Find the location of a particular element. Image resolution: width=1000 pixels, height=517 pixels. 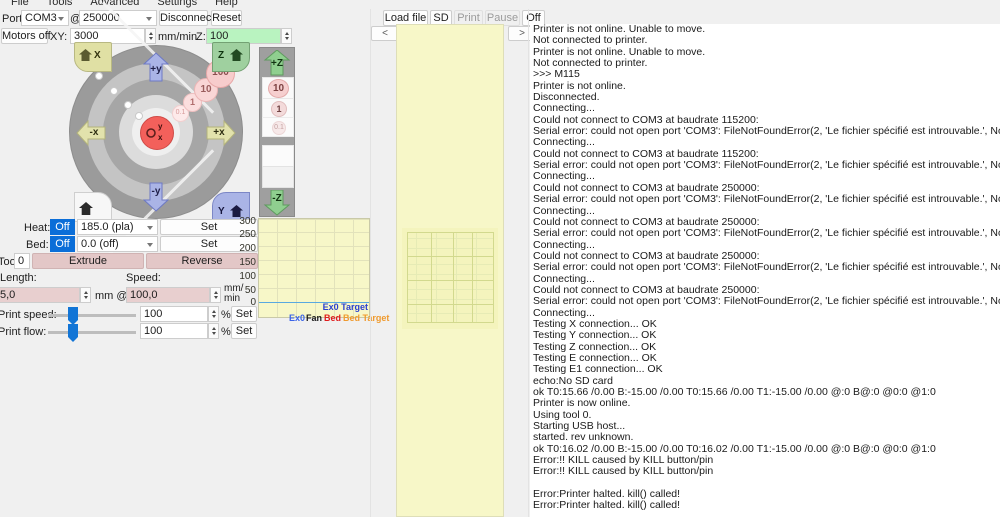

reset-button: Reset is located at coordinates (226, 18).